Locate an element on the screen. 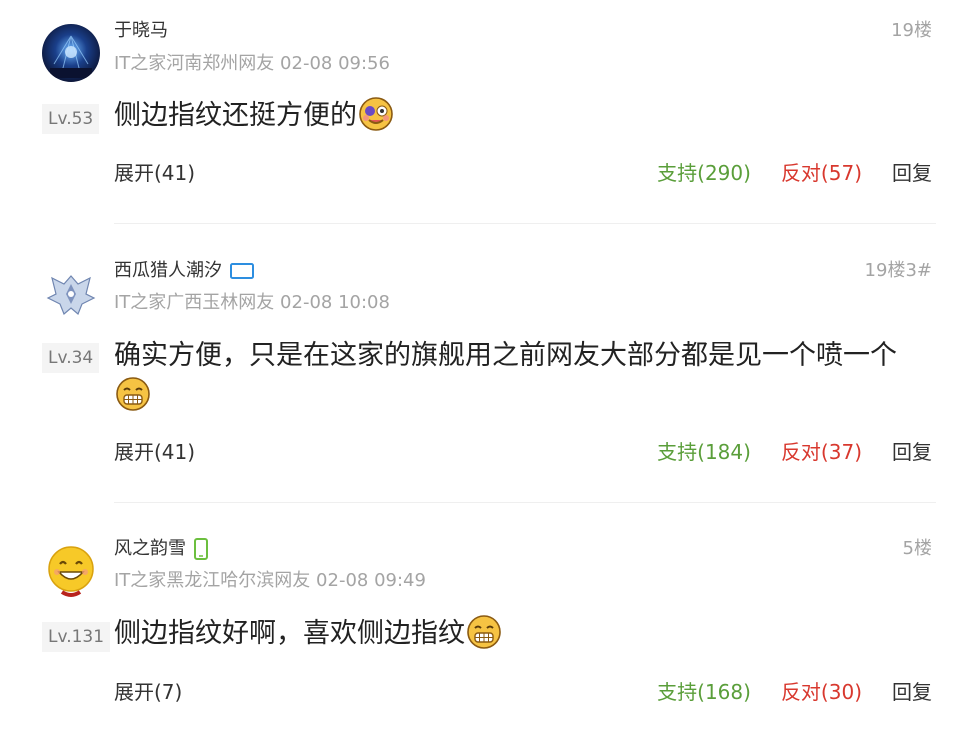 Image resolution: width=960 pixels, height=731 pixels. dizzy-emoji-icon is located at coordinates (376, 114).